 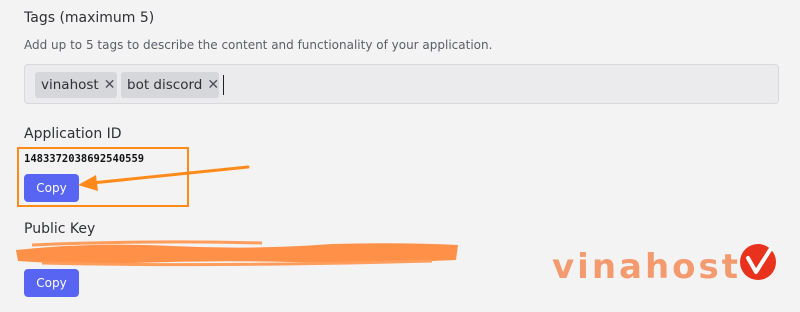 What do you see at coordinates (73, 134) in the screenshot?
I see `application-id-title: Application ID` at bounding box center [73, 134].